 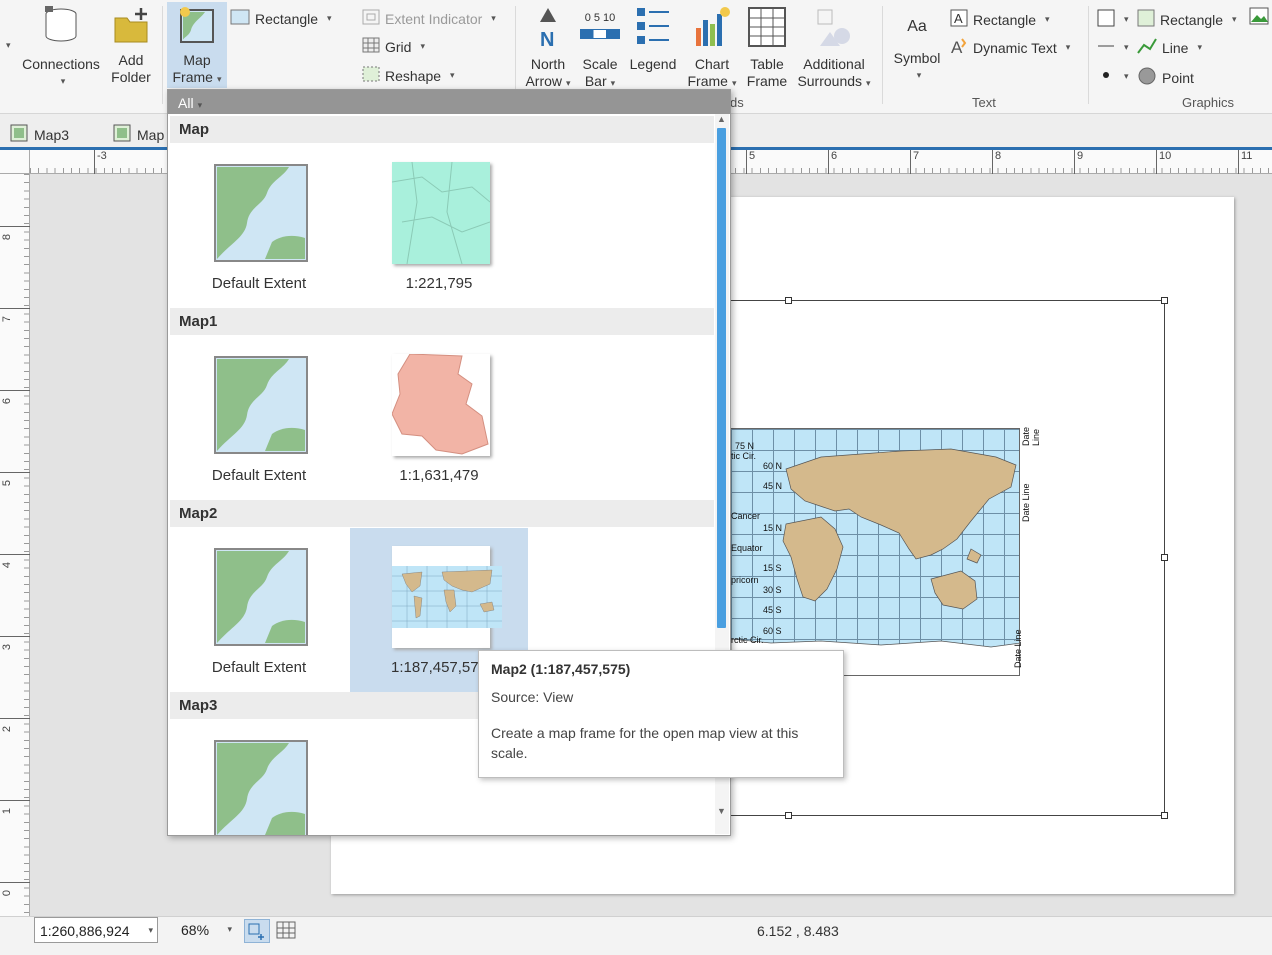 What do you see at coordinates (96, 930) in the screenshot?
I see `scale-input: 1:260,886,924 ▾` at bounding box center [96, 930].